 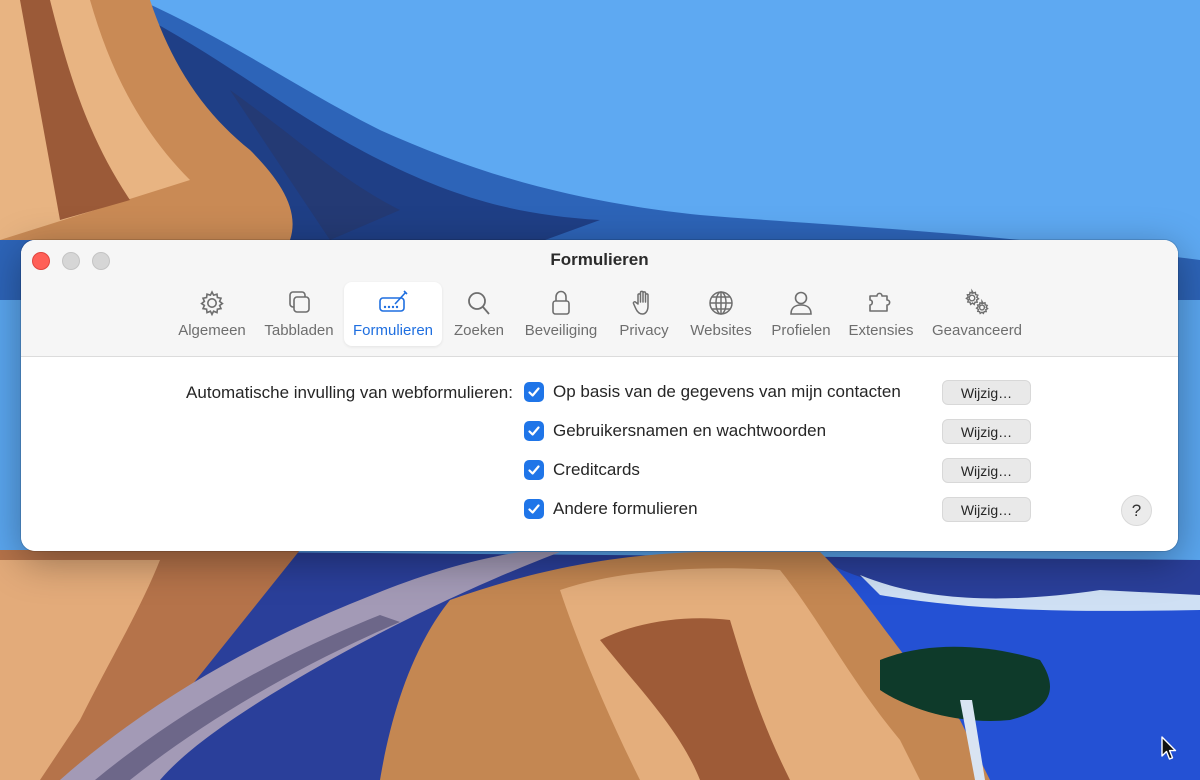 I want to click on passwords-checkbox, so click(x=534, y=431).